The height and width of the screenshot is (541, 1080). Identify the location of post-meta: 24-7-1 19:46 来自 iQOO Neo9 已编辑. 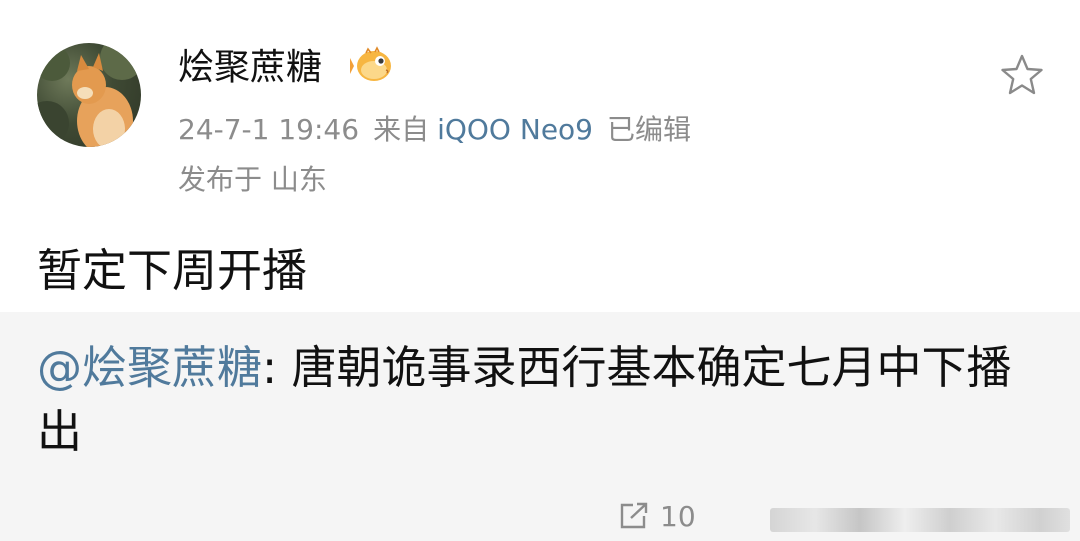
(441, 130).